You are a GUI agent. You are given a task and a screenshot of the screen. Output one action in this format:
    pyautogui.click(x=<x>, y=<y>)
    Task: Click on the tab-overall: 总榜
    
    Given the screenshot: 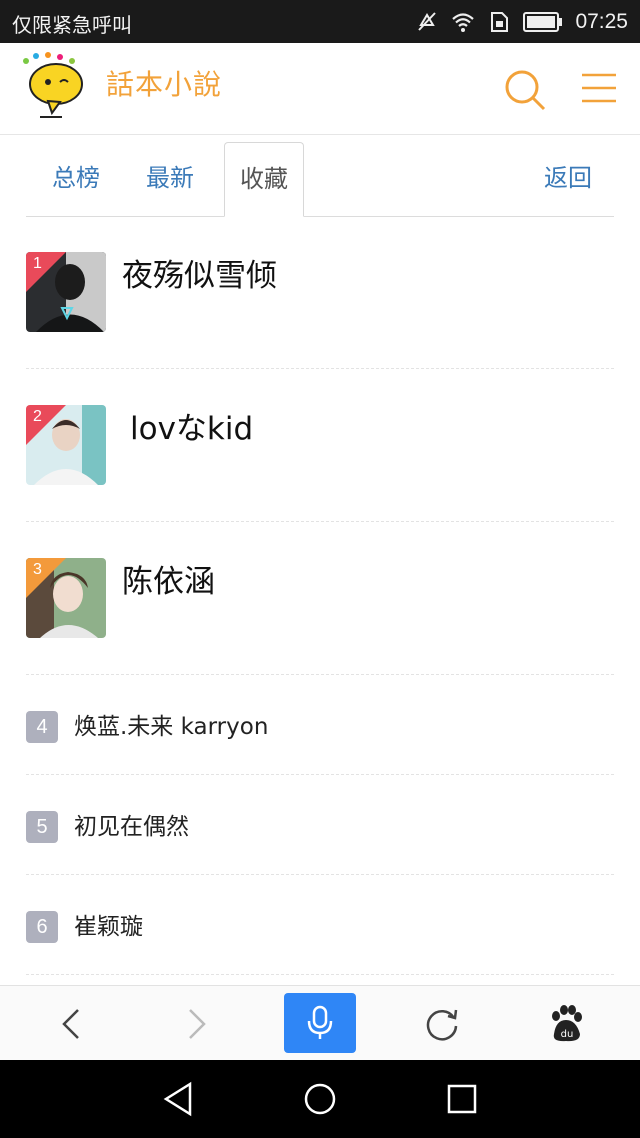 What is the action you would take?
    pyautogui.click(x=76, y=179)
    